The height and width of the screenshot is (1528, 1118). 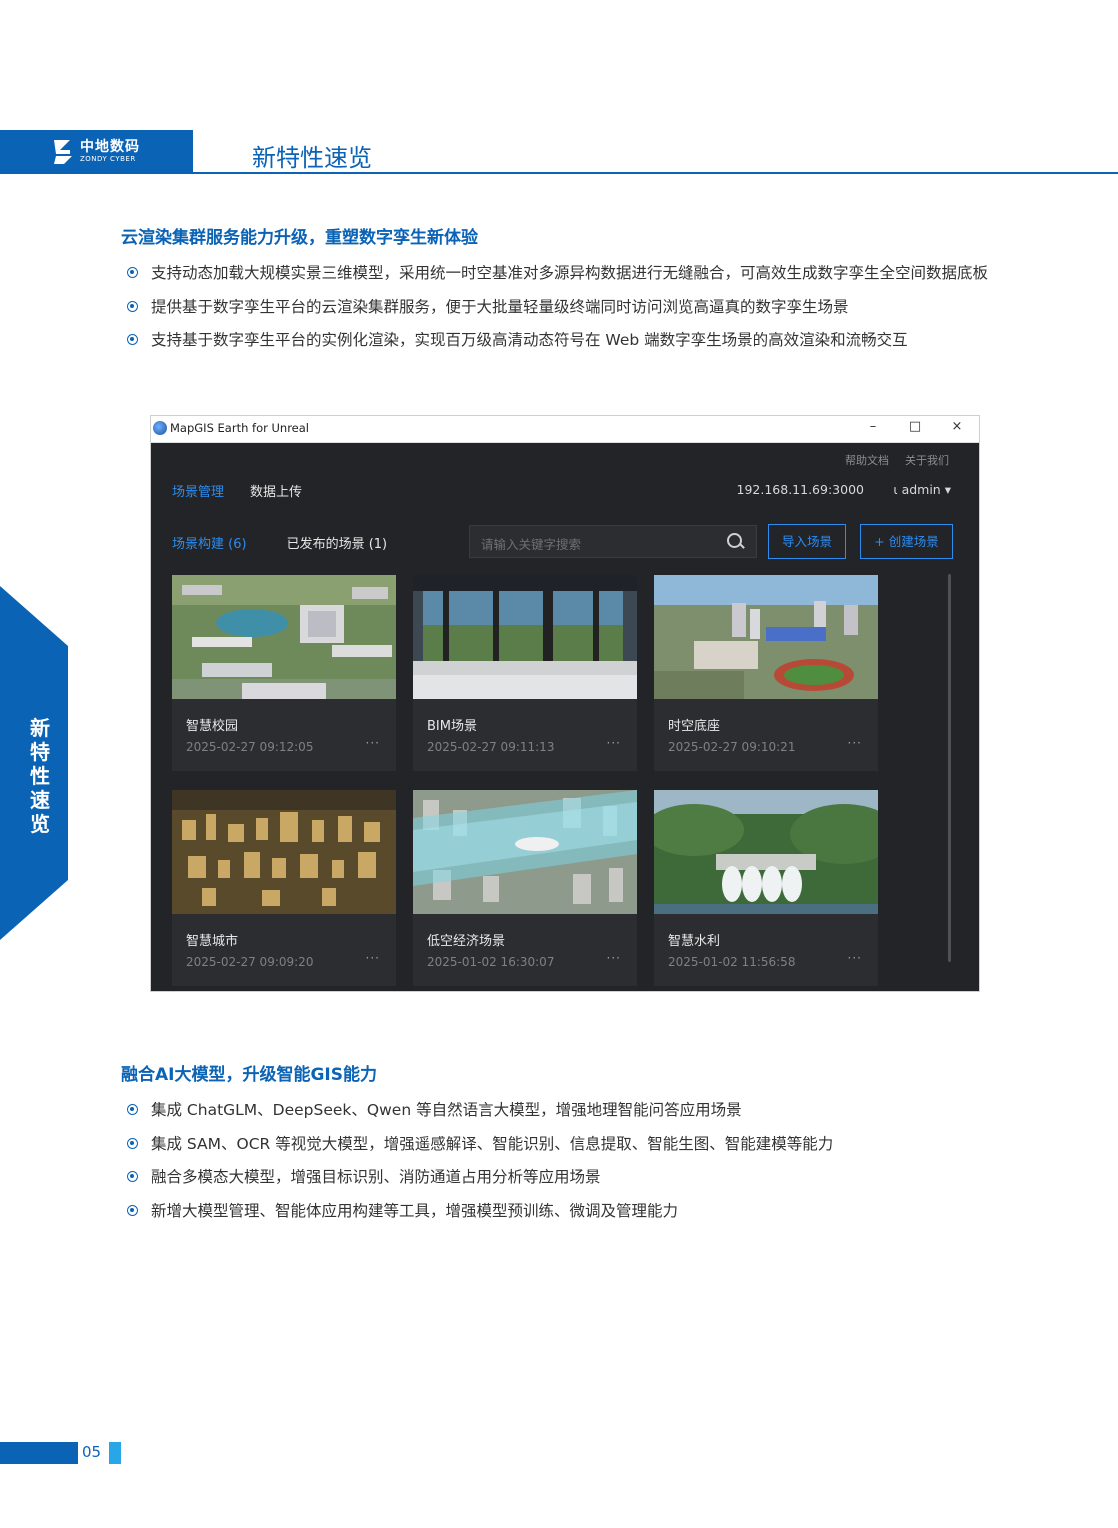 I want to click on side-char: 性, so click(x=40, y=776).